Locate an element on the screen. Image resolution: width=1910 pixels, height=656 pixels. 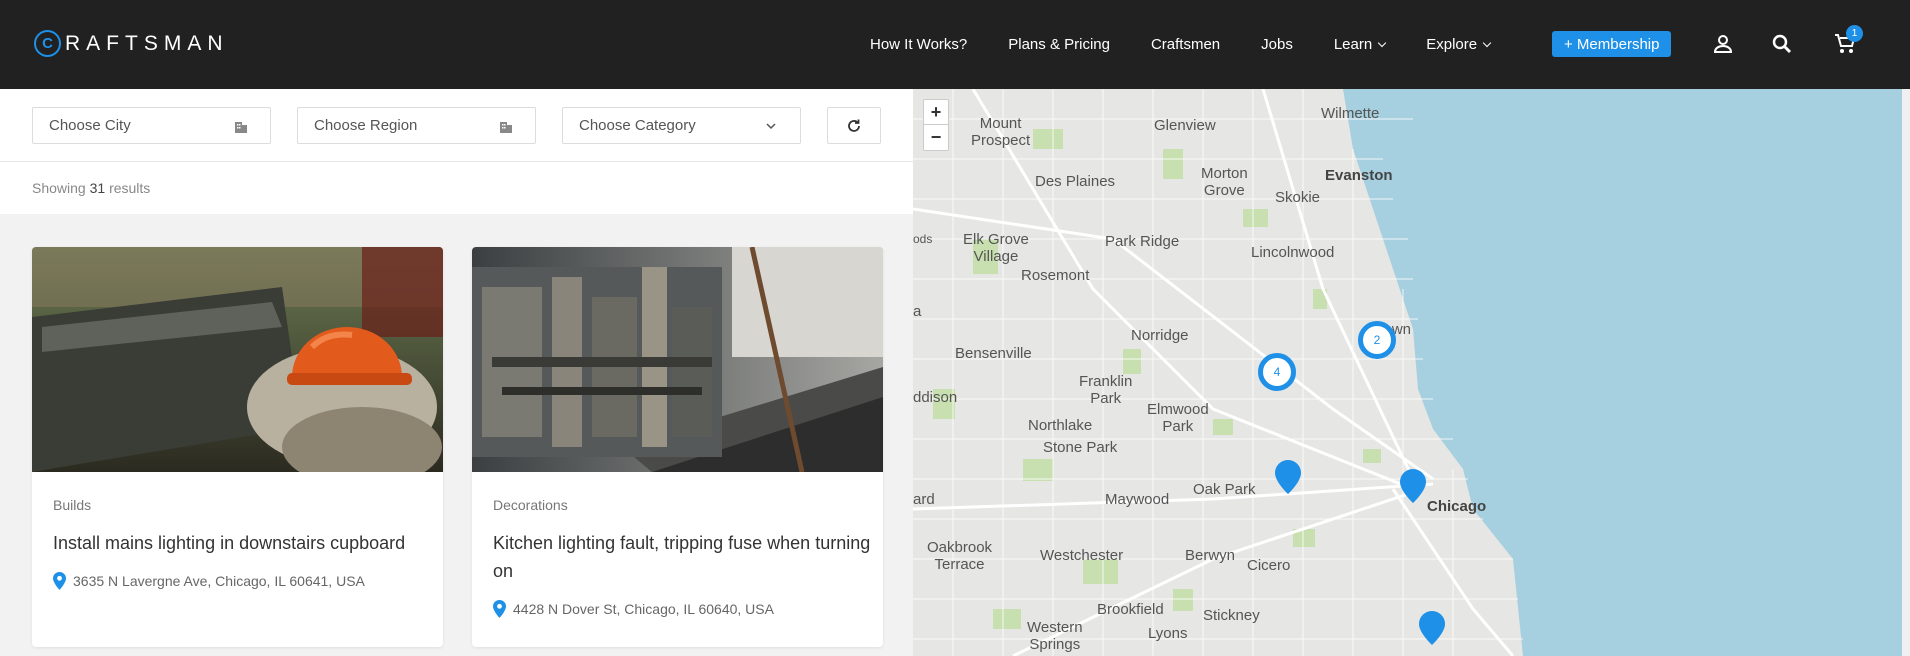
nav-label: How It Works? is located at coordinates (919, 44).